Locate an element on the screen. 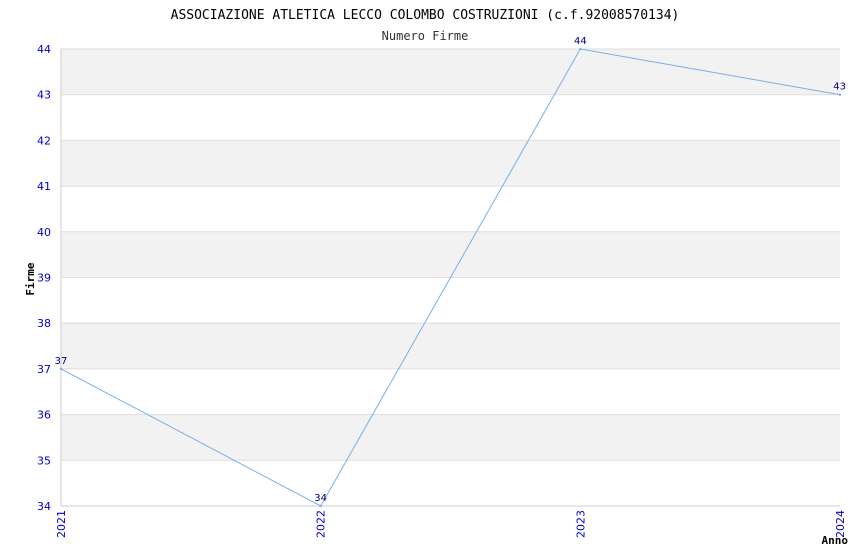 The height and width of the screenshot is (550, 850). y-tick-label: 39 is located at coordinates (44, 278).